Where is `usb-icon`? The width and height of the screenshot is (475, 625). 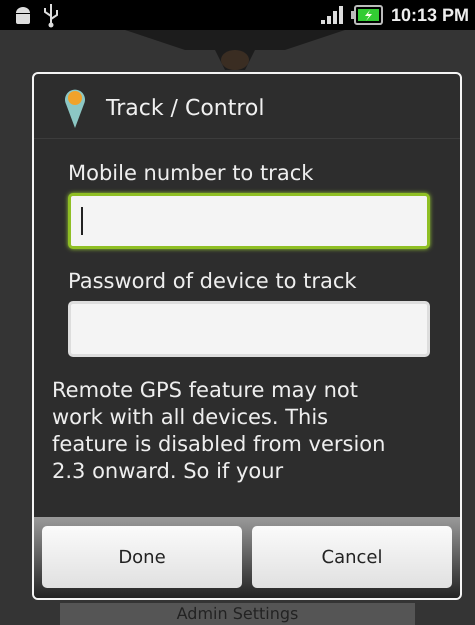 usb-icon is located at coordinates (51, 15).